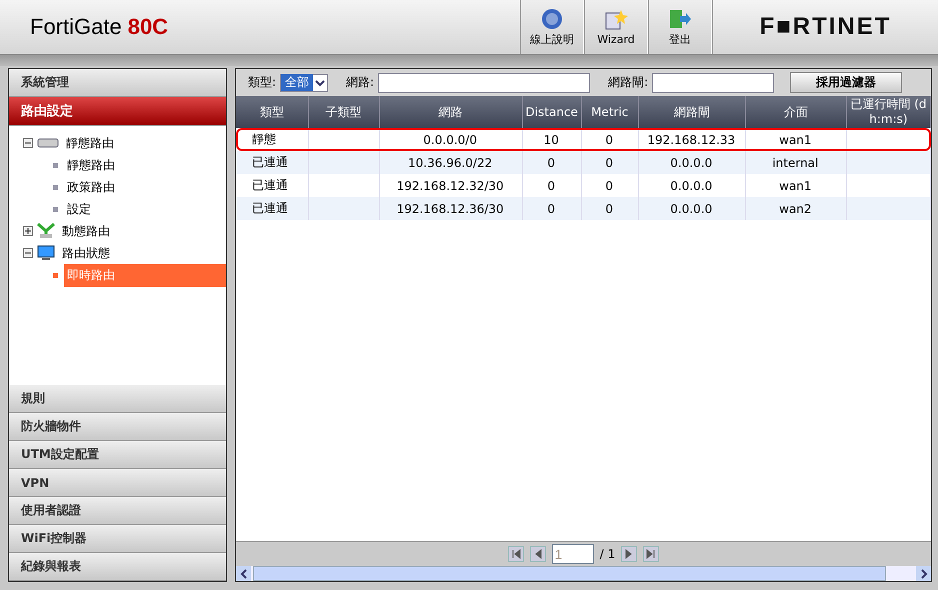  Describe the element at coordinates (262, 82) in the screenshot. I see `type-label: 類型:` at that location.